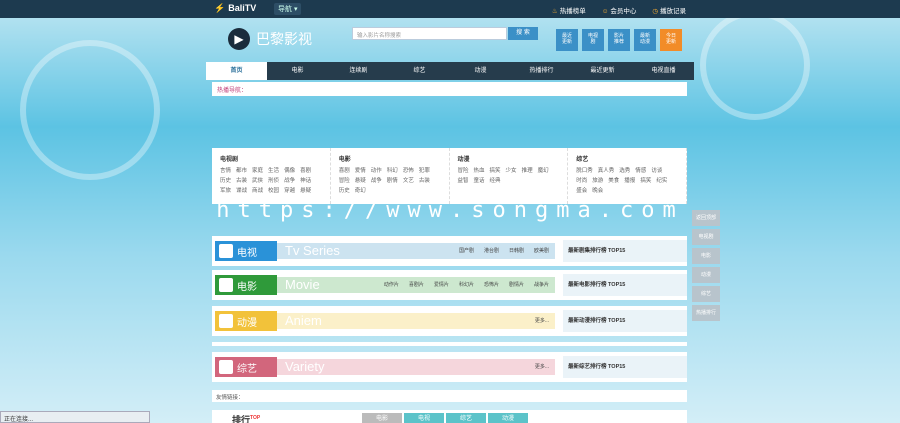 Image resolution: width=900 pixels, height=423 pixels. What do you see at coordinates (613, 180) in the screenshot?
I see `category-link: 美食` at bounding box center [613, 180].